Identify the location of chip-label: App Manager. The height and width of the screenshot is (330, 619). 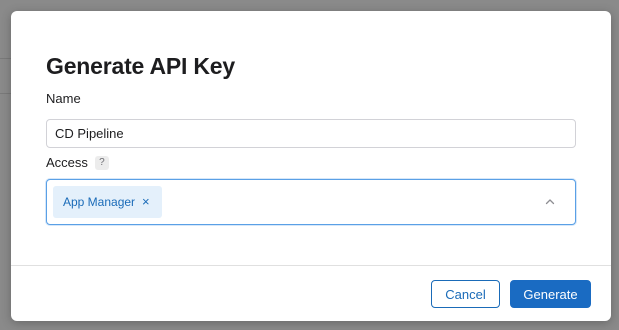
(99, 202).